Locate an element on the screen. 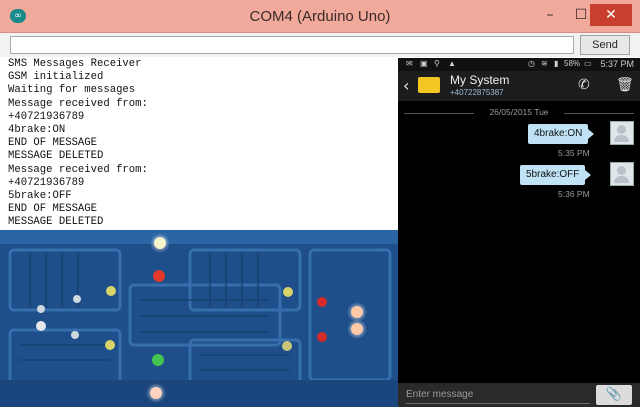  alarm-icon: ◷ is located at coordinates (531, 63).